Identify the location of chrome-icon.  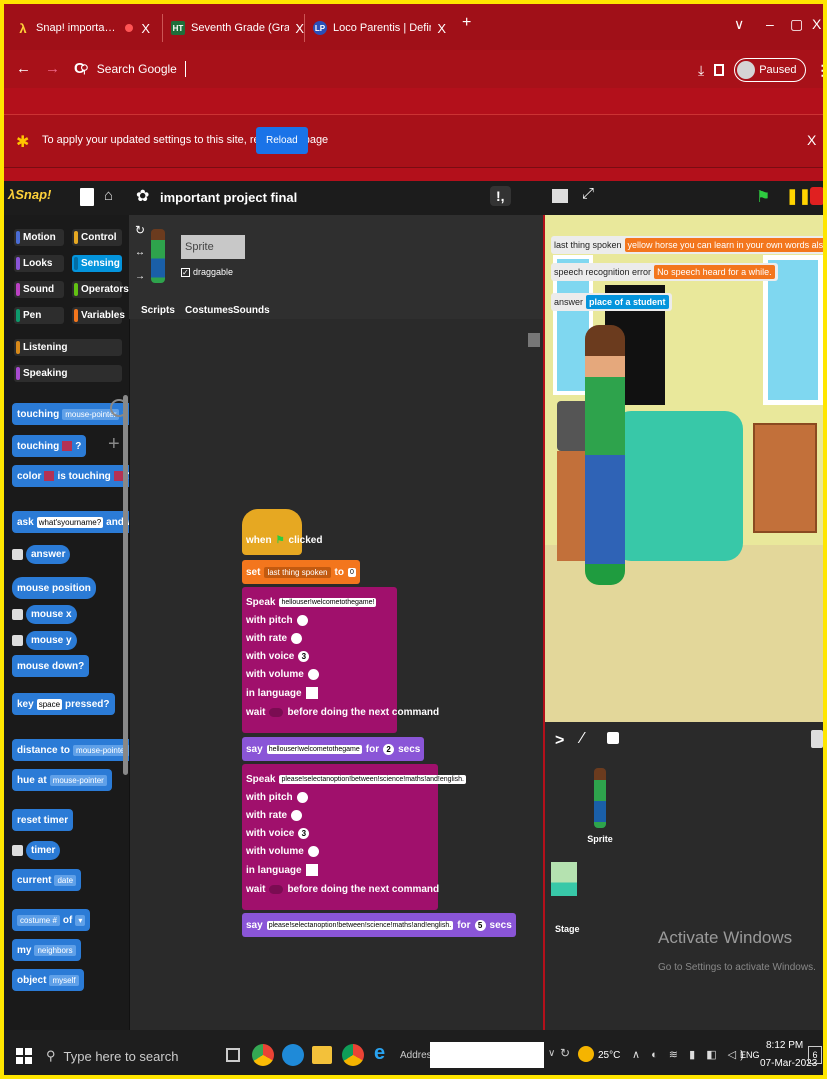
(263, 1055).